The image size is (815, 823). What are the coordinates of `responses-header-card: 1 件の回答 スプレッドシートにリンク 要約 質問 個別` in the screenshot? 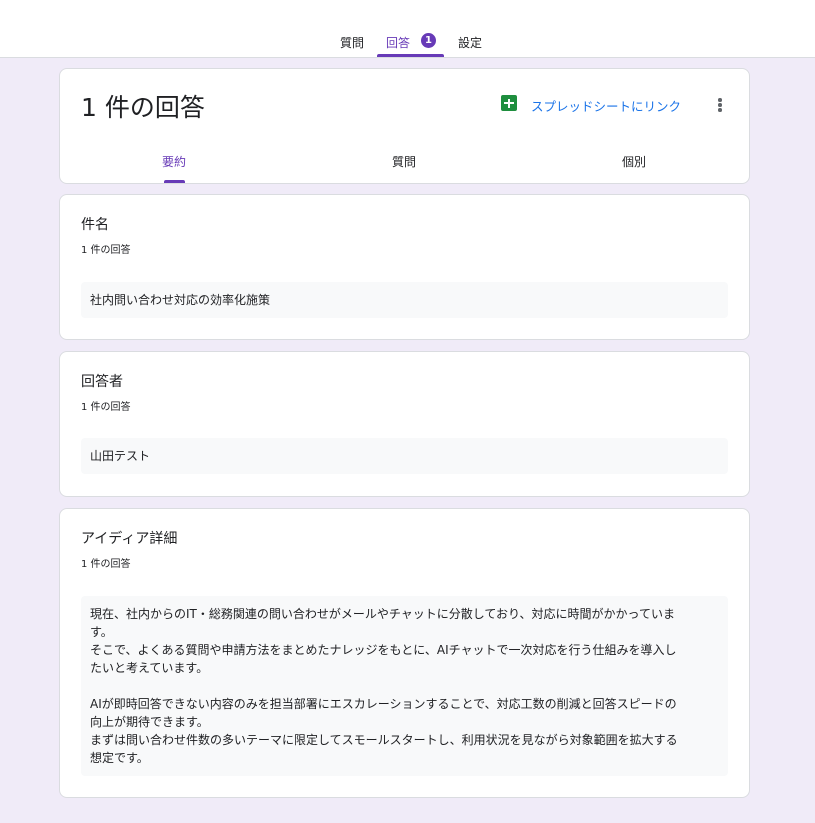 It's located at (404, 126).